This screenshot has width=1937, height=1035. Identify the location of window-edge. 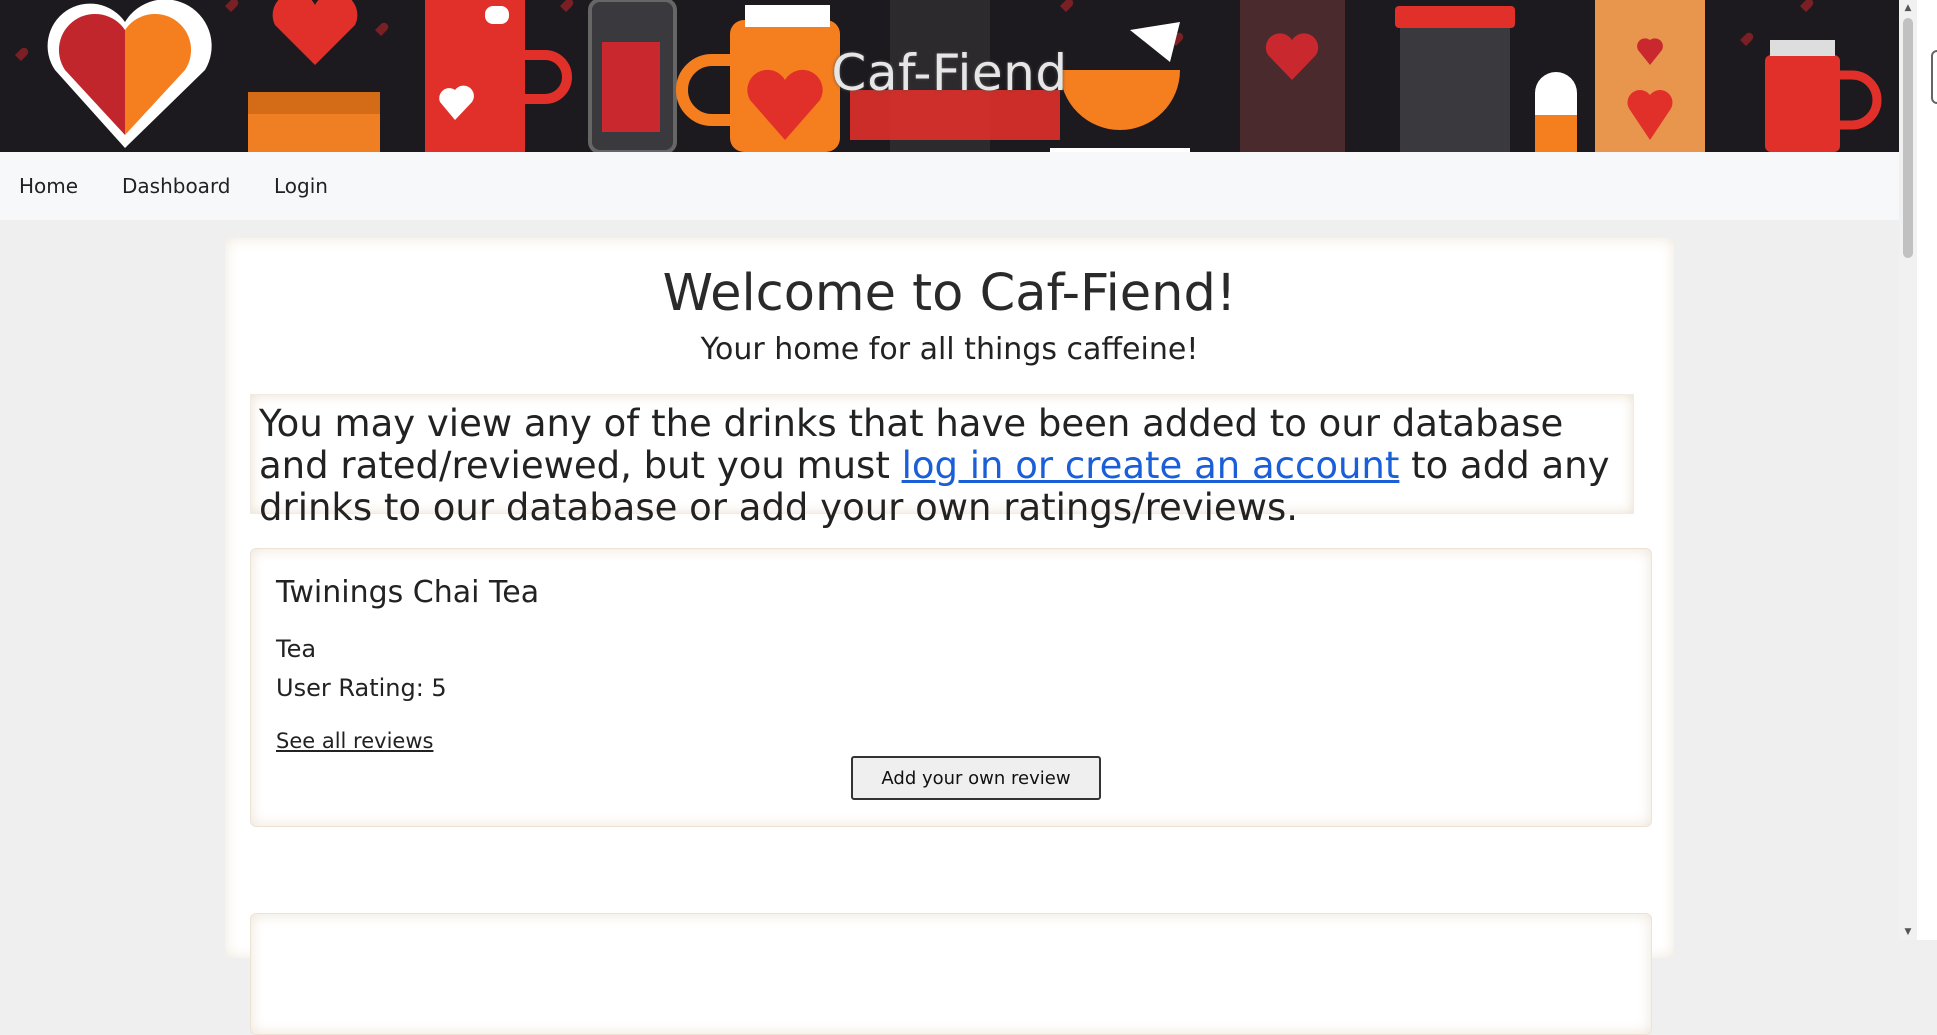
(1927, 470).